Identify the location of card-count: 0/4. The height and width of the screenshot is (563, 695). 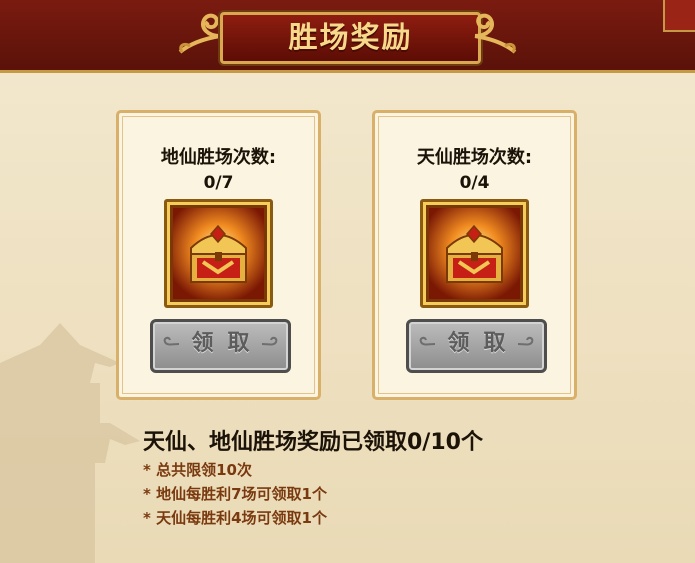
(474, 183).